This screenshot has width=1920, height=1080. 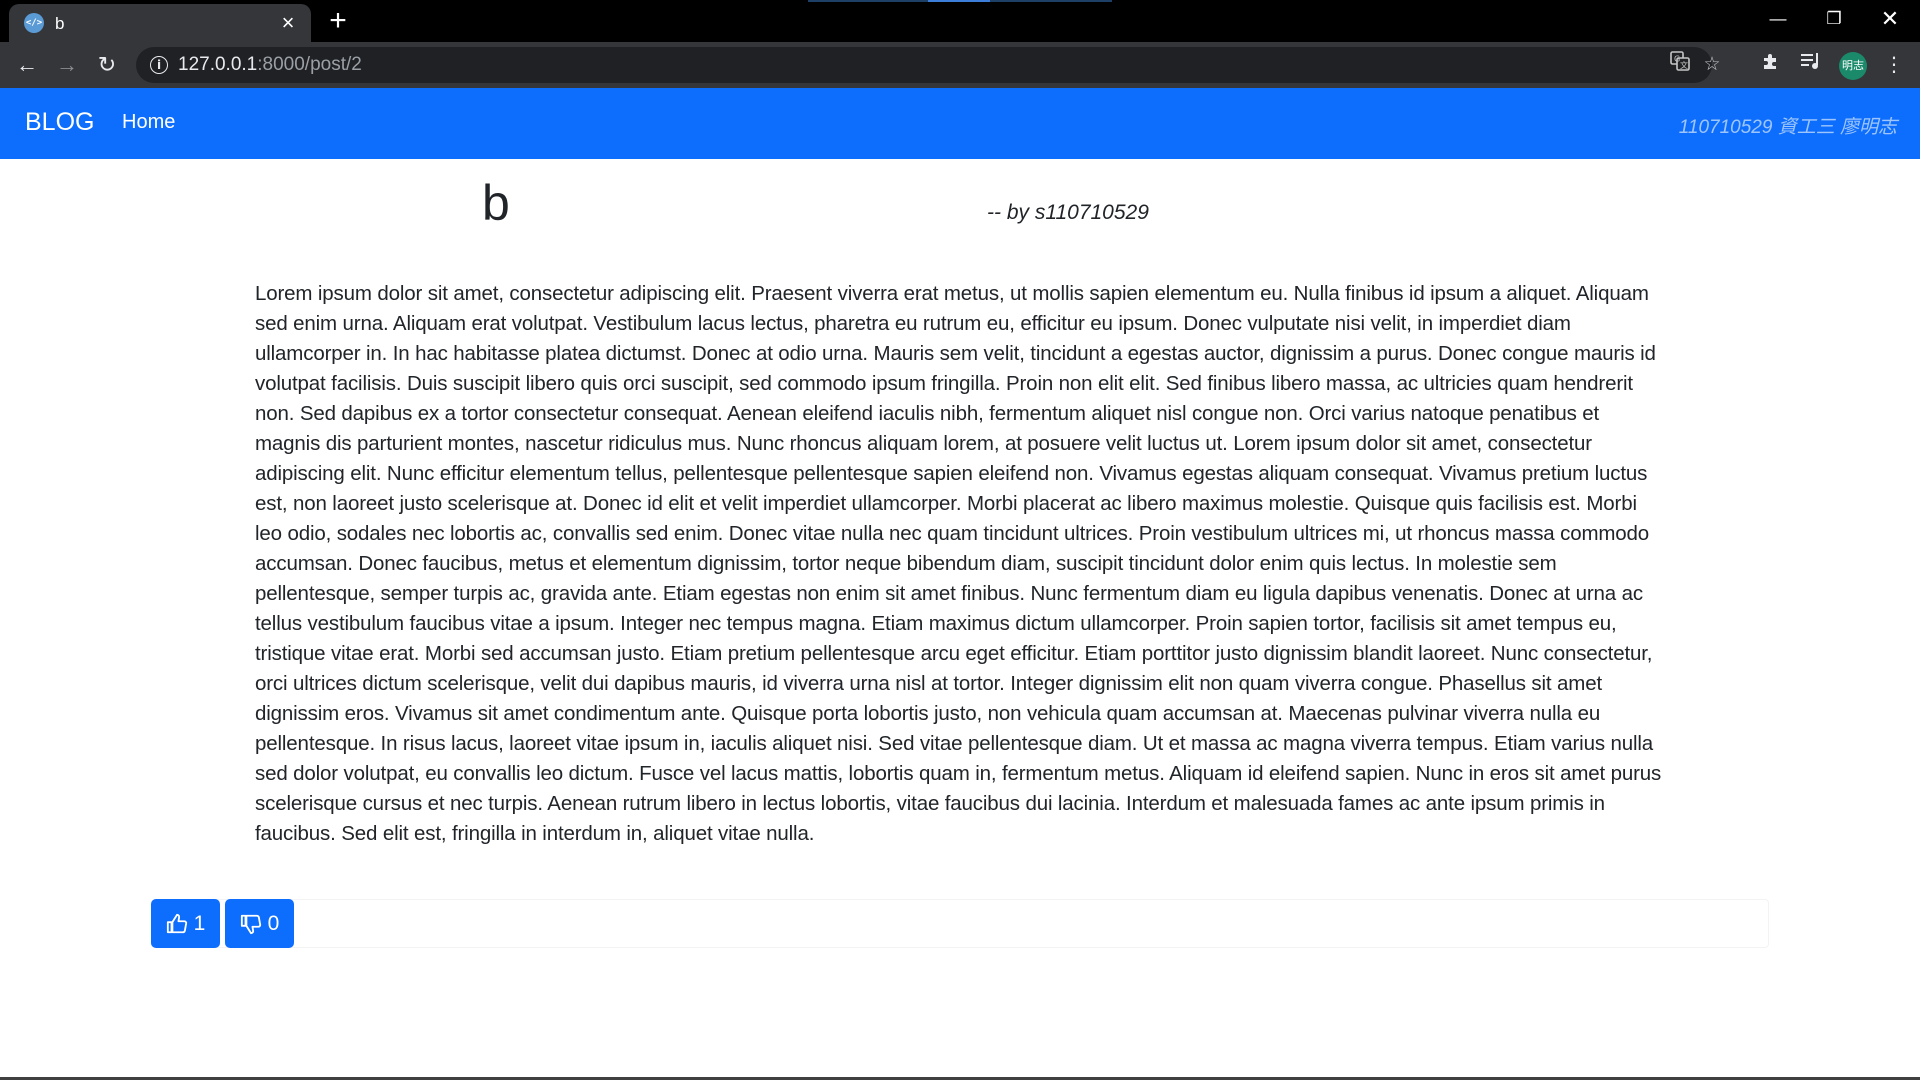 What do you see at coordinates (273, 923) in the screenshot?
I see `dislike-count: 0` at bounding box center [273, 923].